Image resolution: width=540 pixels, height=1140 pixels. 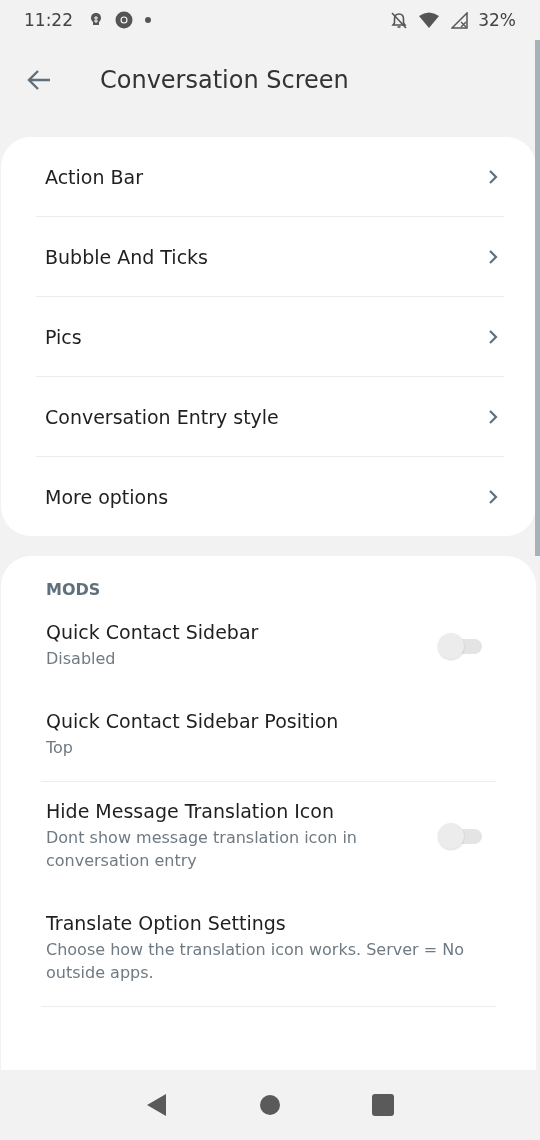 I want to click on battery-percentage: 32%, so click(x=497, y=20).